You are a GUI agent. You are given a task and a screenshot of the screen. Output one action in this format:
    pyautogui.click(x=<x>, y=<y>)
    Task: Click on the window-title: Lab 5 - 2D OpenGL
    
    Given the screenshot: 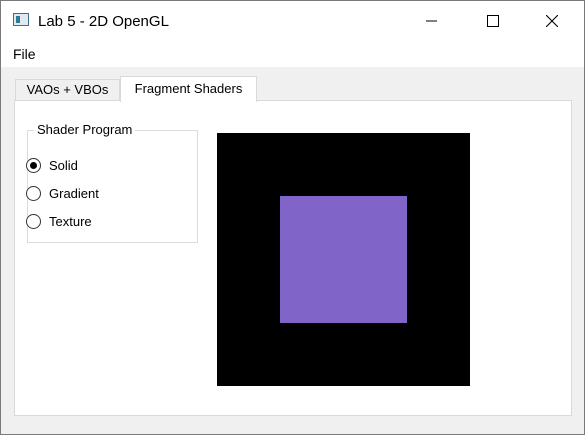 What is the action you would take?
    pyautogui.click(x=103, y=21)
    